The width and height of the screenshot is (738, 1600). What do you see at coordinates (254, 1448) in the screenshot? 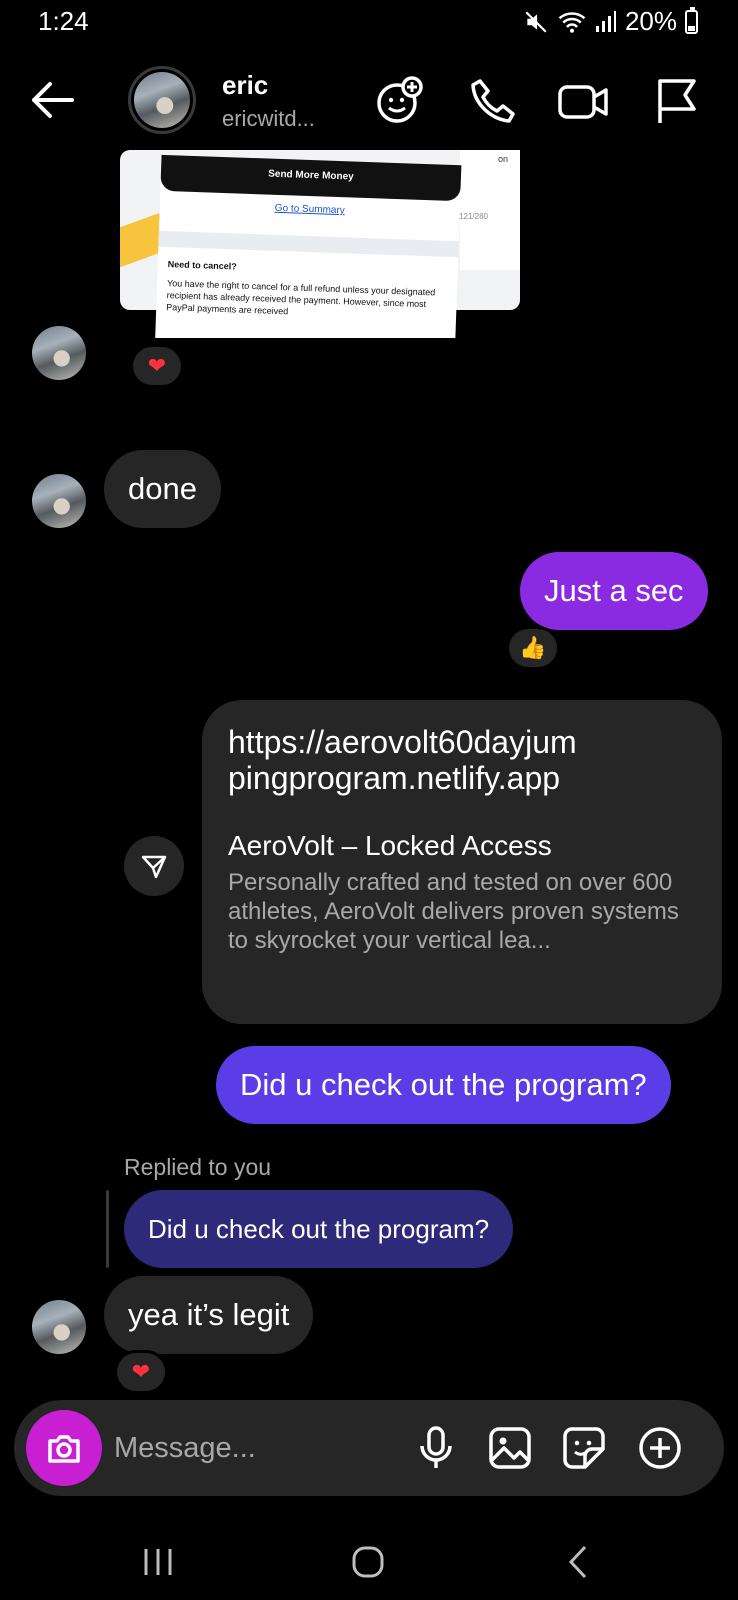
I see `message-input` at bounding box center [254, 1448].